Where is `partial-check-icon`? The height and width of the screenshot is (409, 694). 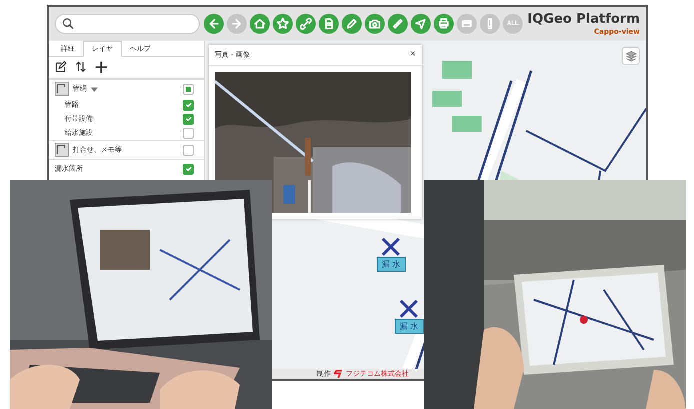 partial-check-icon is located at coordinates (188, 89).